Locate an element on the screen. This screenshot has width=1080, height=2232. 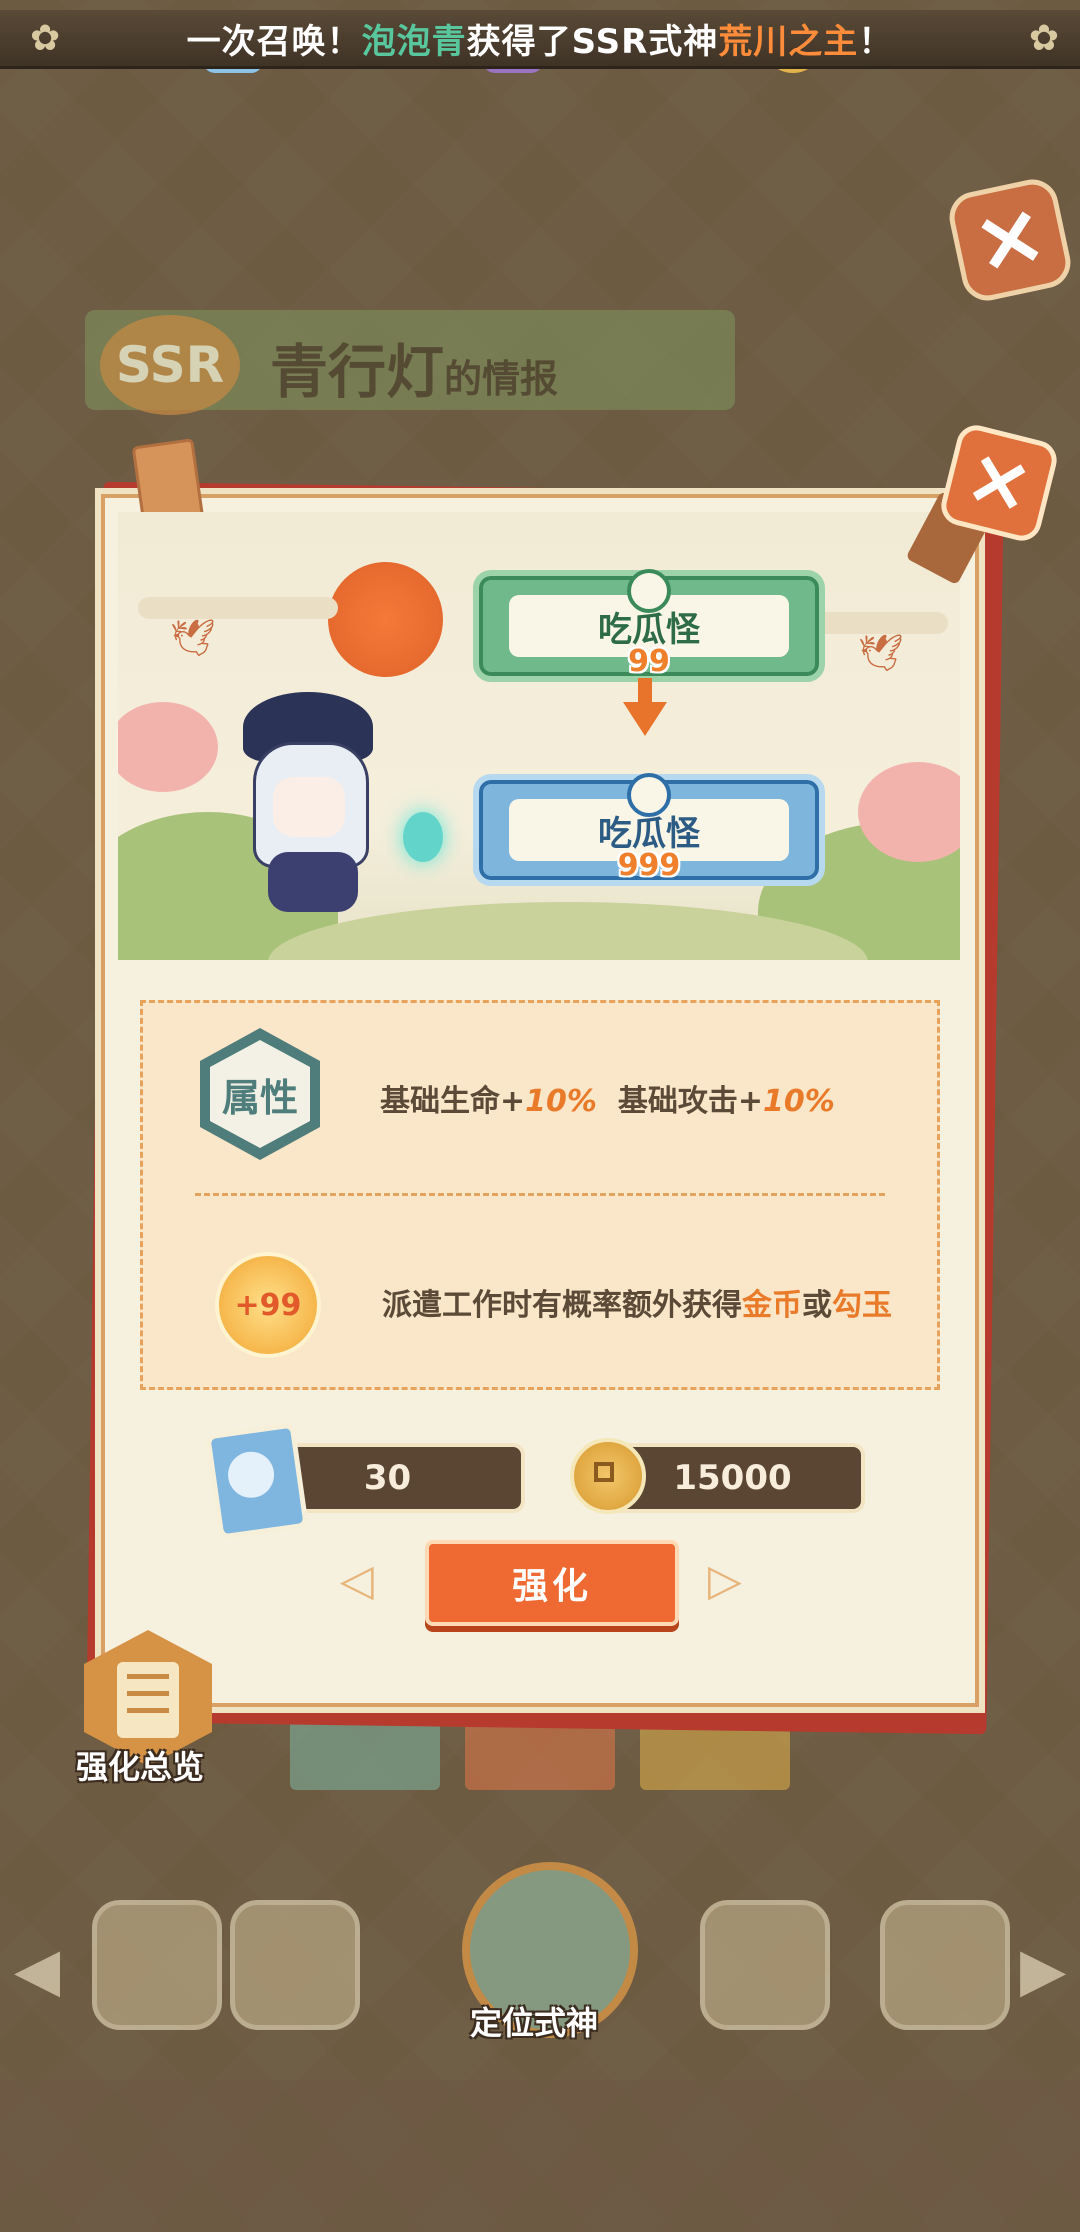
upgrade-button: 强化 is located at coordinates (552, 1583).